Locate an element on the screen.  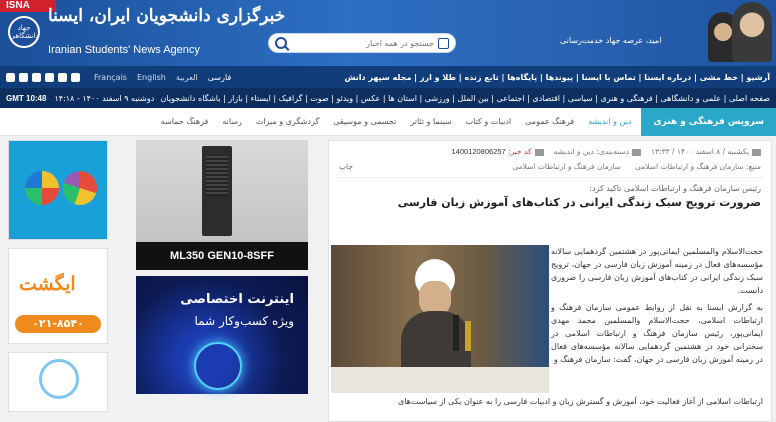
server-ad-label: ML350 GEN10-8SFF is located at coordinates (222, 256).